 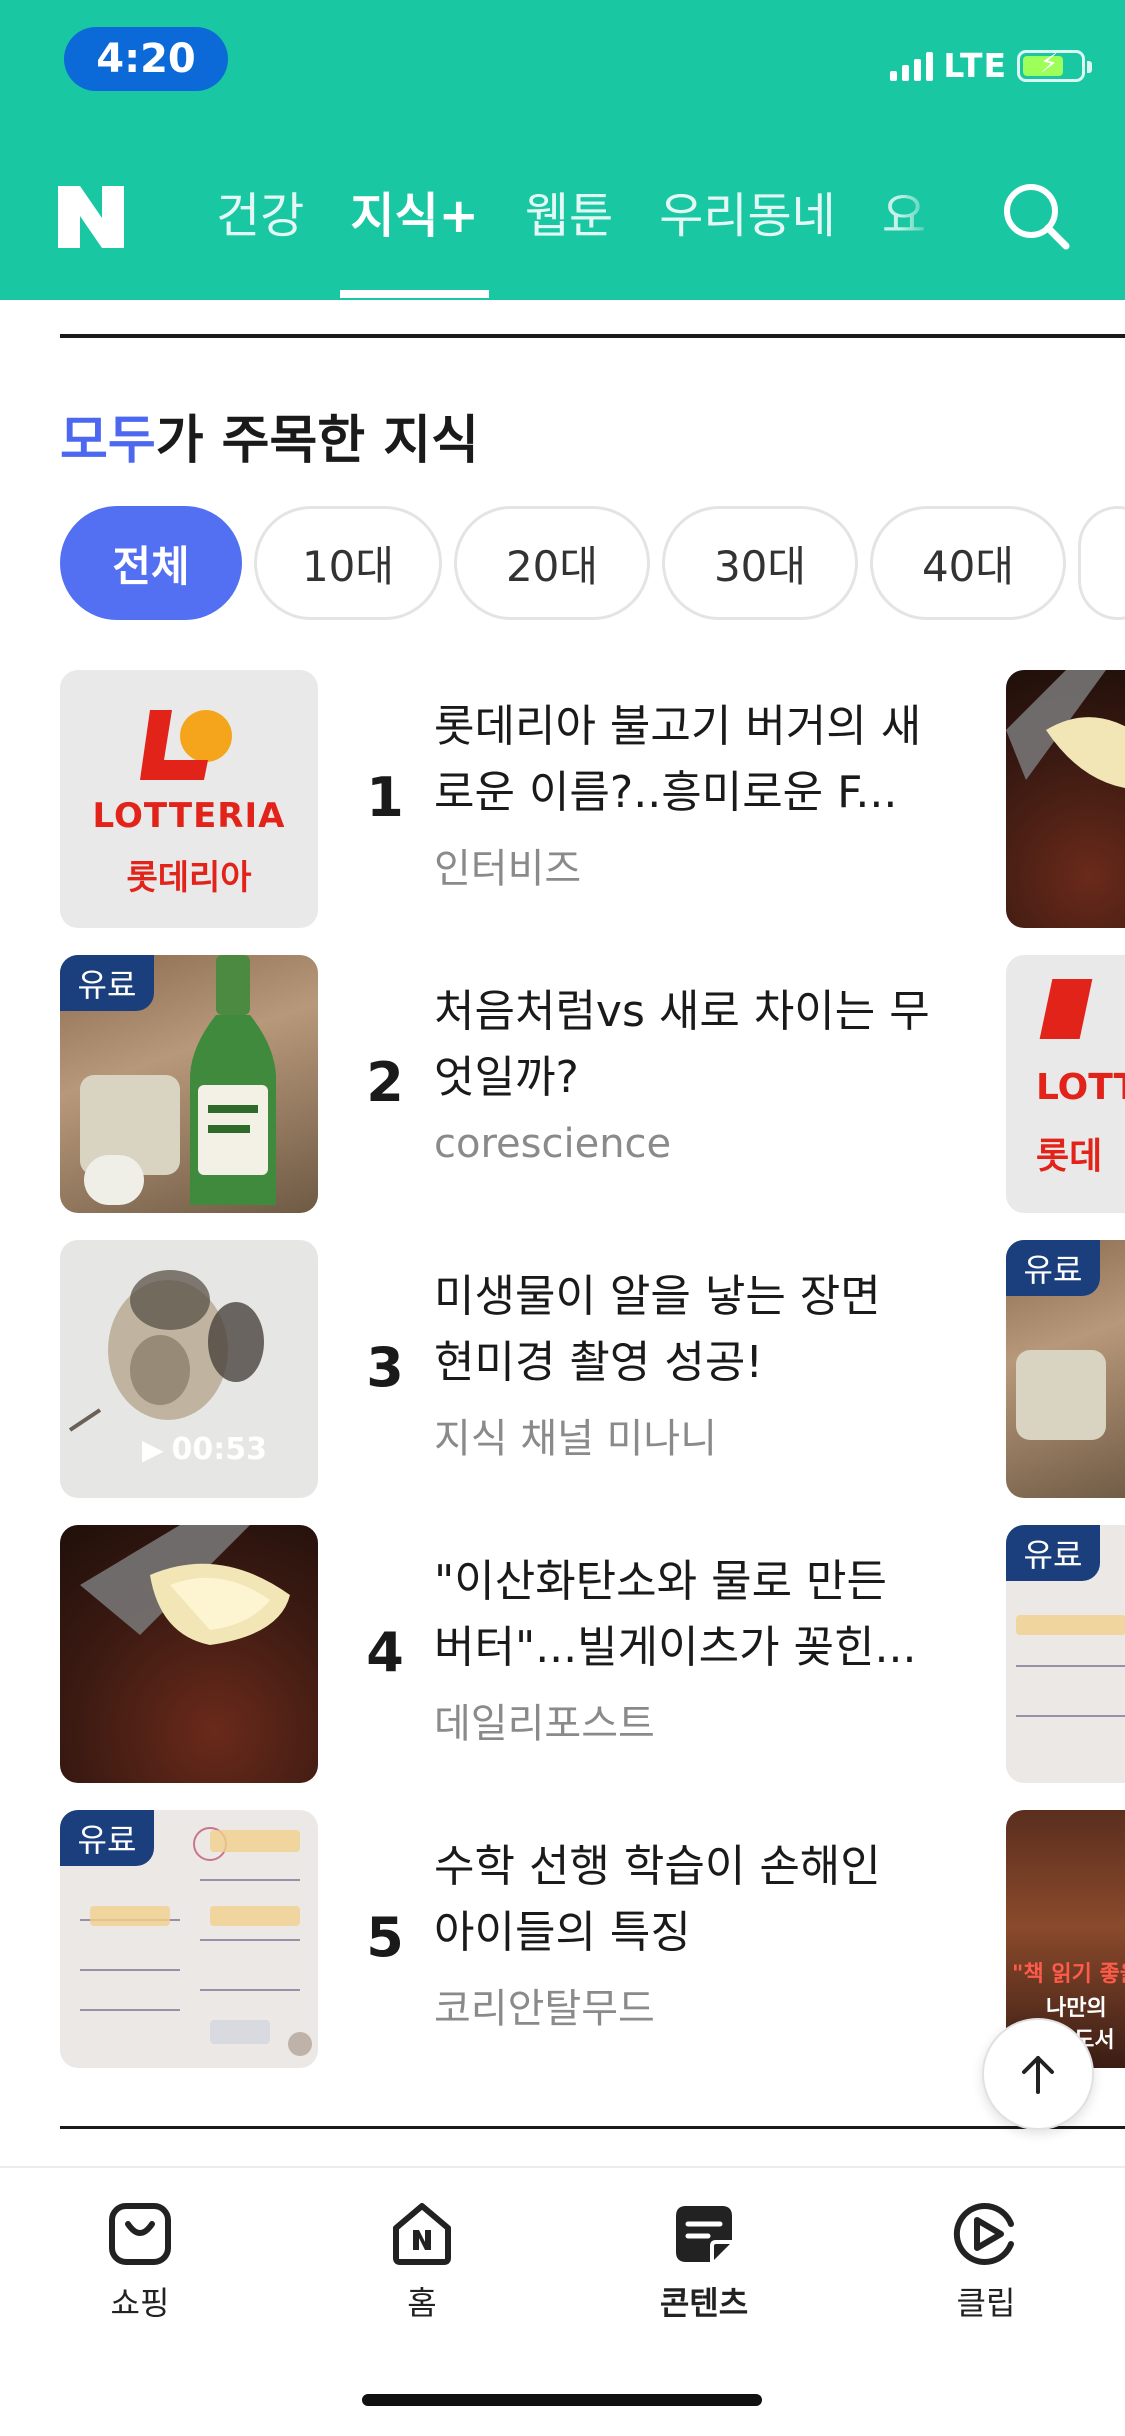 I want to click on bottom-nav-label: 쇼핑, so click(x=140, y=2303).